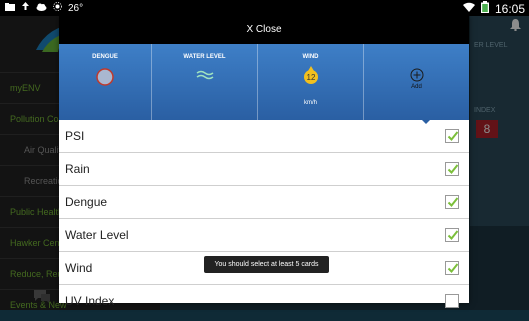 This screenshot has height=321, width=529. What do you see at coordinates (41, 8) in the screenshot?
I see `cloud-icon` at bounding box center [41, 8].